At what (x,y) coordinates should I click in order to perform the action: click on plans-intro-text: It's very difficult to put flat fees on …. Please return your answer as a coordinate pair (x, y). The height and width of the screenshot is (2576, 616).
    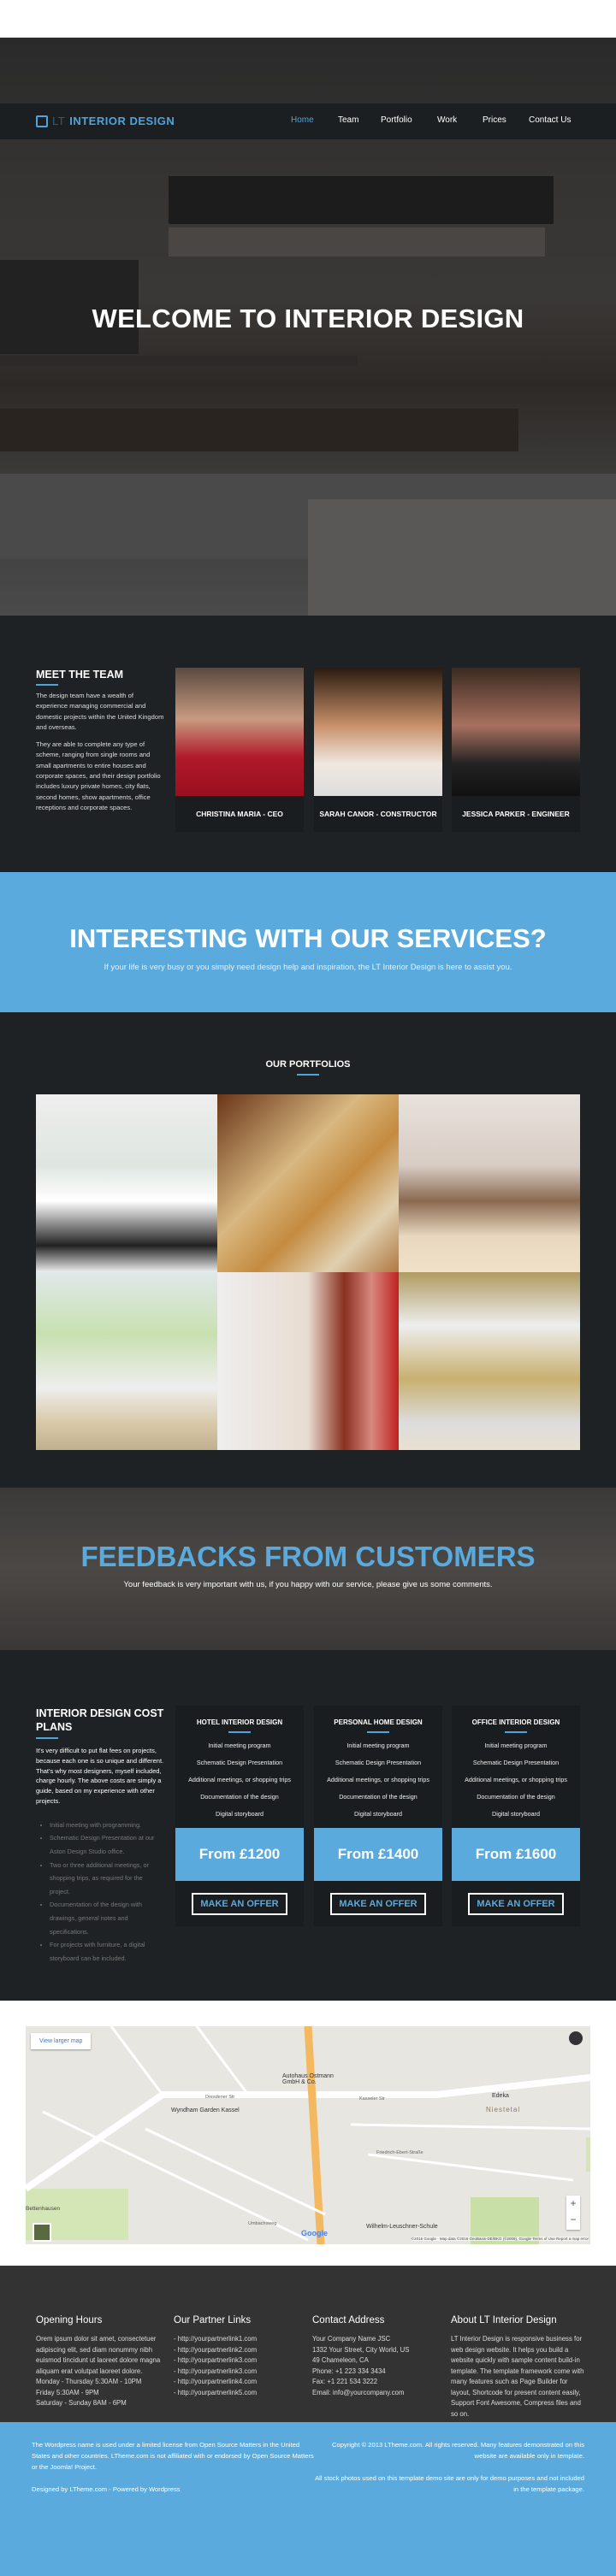
    Looking at the image, I should click on (100, 1776).